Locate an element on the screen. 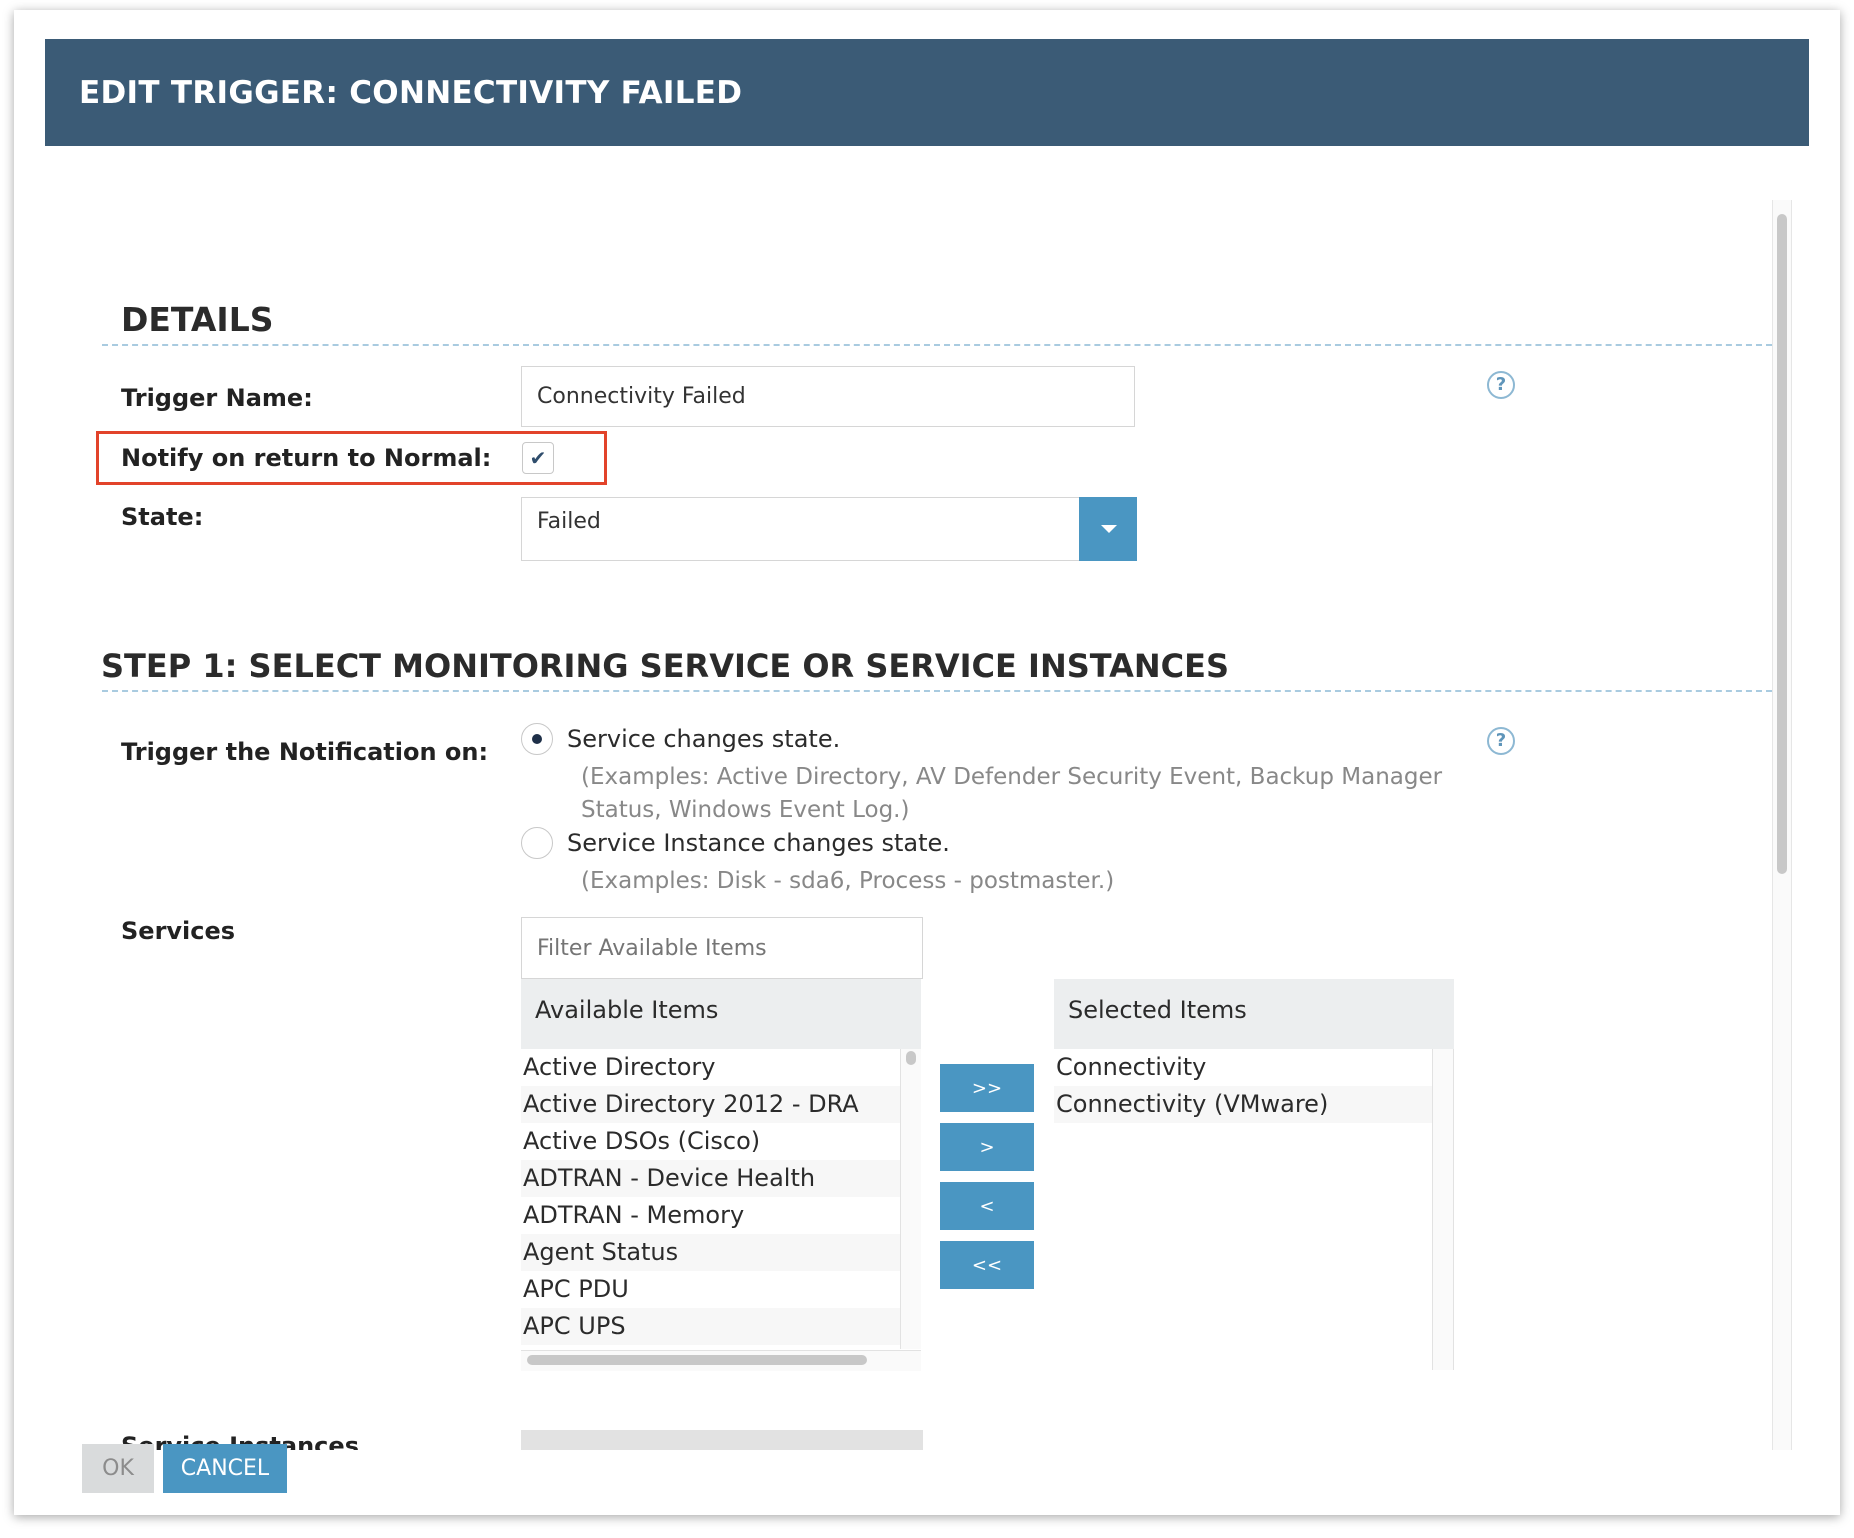  service-instances-box is located at coordinates (722, 1440).